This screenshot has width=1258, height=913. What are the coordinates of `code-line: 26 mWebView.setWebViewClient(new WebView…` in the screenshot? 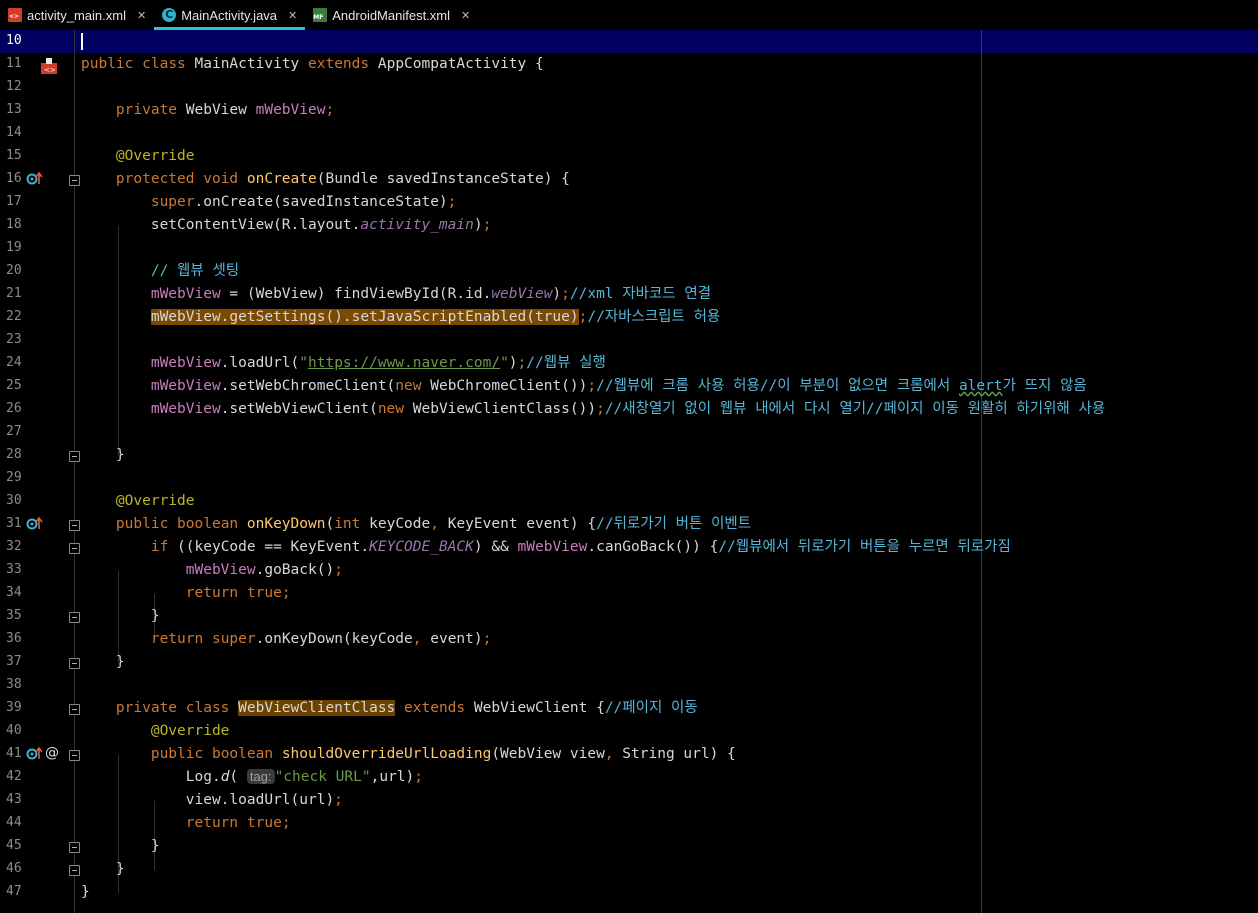 It's located at (629, 409).